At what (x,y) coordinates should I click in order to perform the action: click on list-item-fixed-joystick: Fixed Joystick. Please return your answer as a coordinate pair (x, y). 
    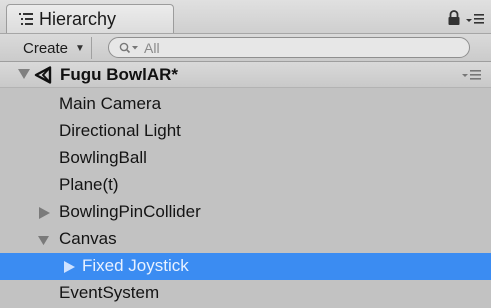
    Looking at the image, I should click on (245, 266).